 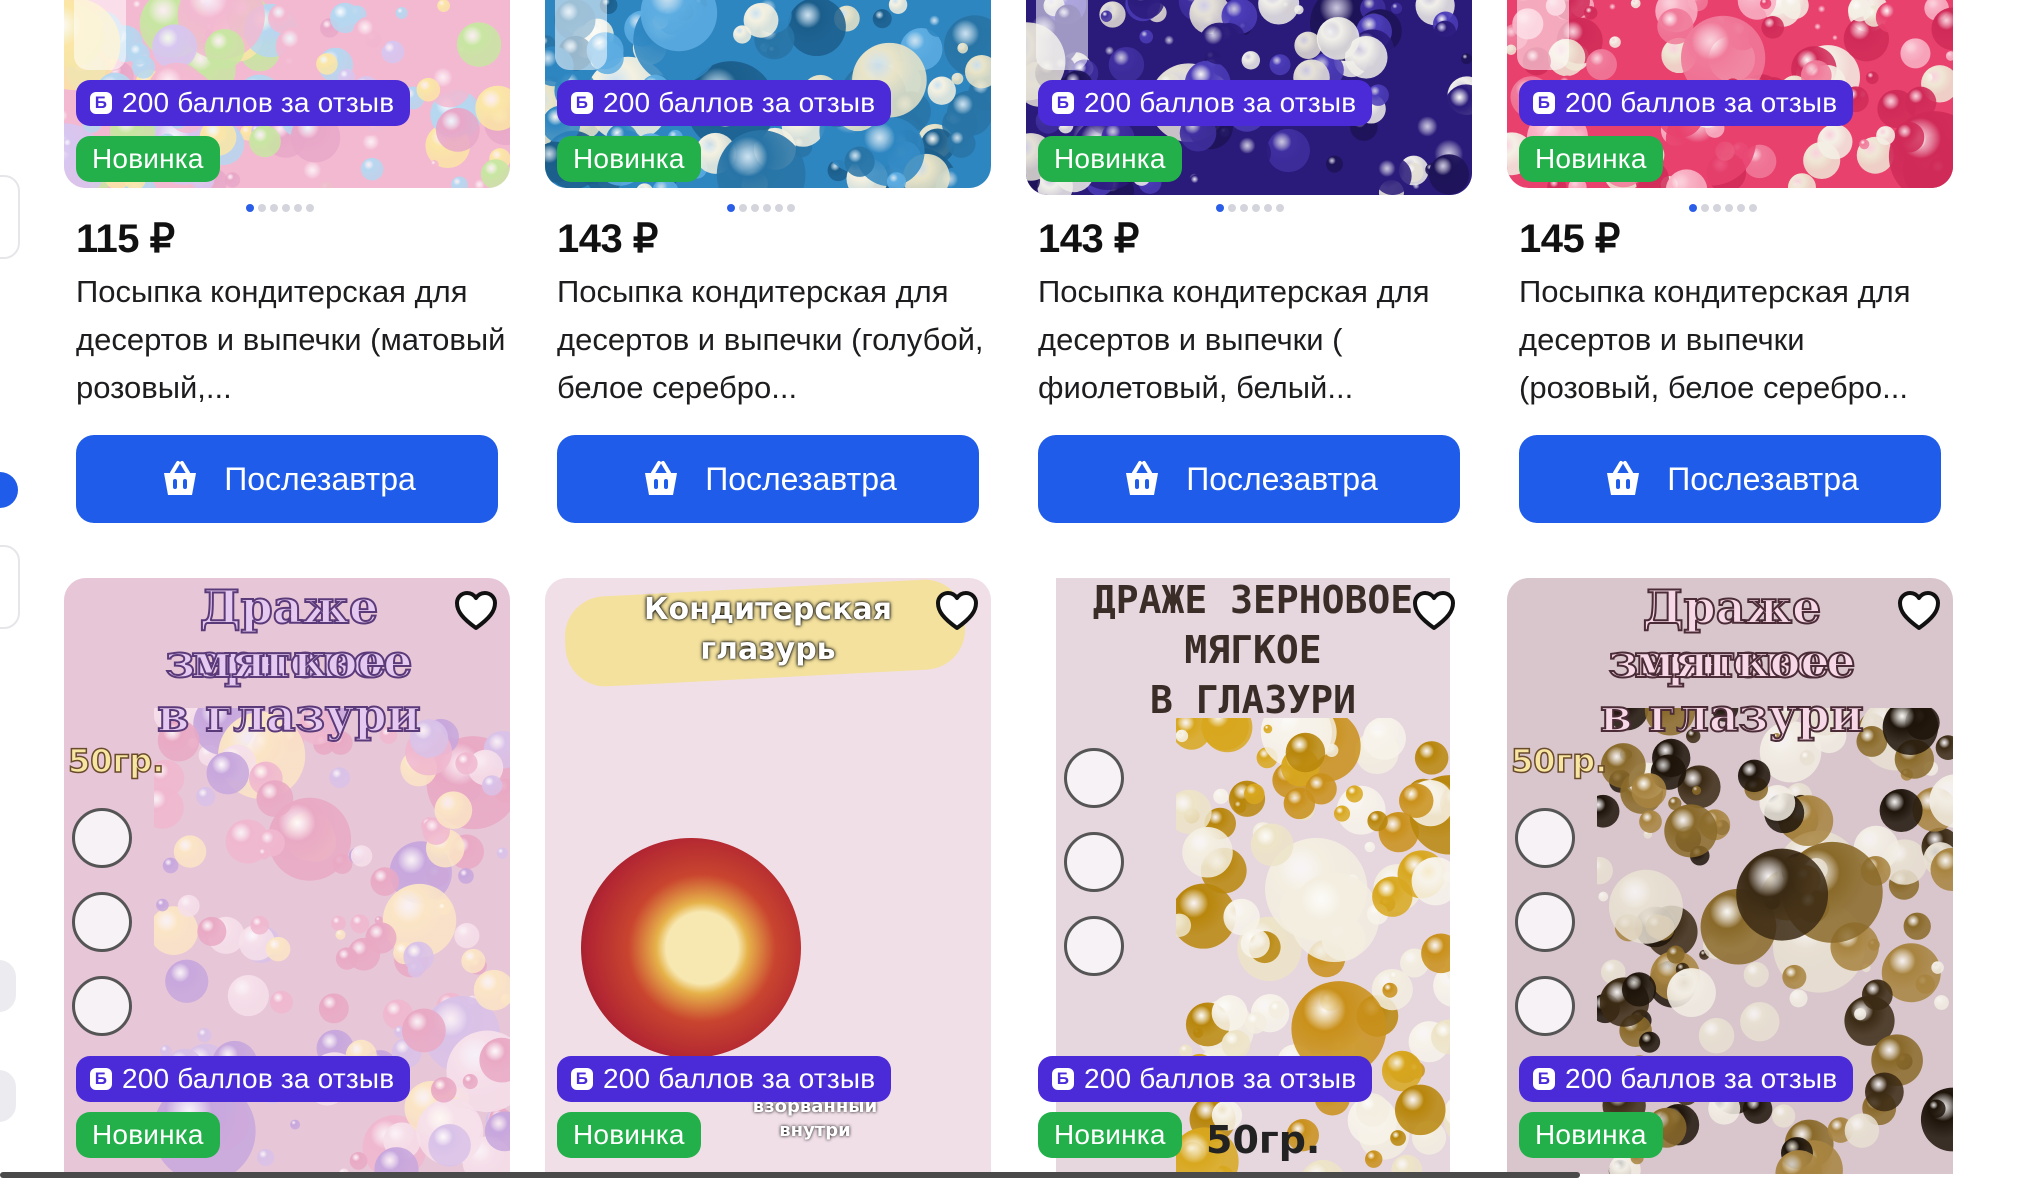 What do you see at coordinates (1253, 600) in the screenshot?
I see `image-headline-line: ДРАЖЕ ЗЕРНОВОЕ` at bounding box center [1253, 600].